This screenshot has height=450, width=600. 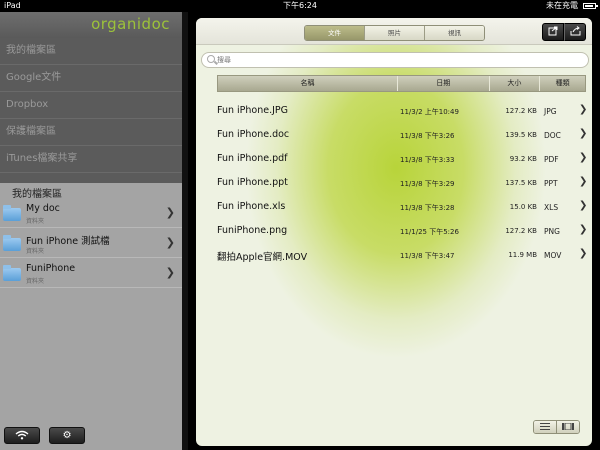 What do you see at coordinates (252, 182) in the screenshot?
I see `file-name: Fun iPhone.ppt` at bounding box center [252, 182].